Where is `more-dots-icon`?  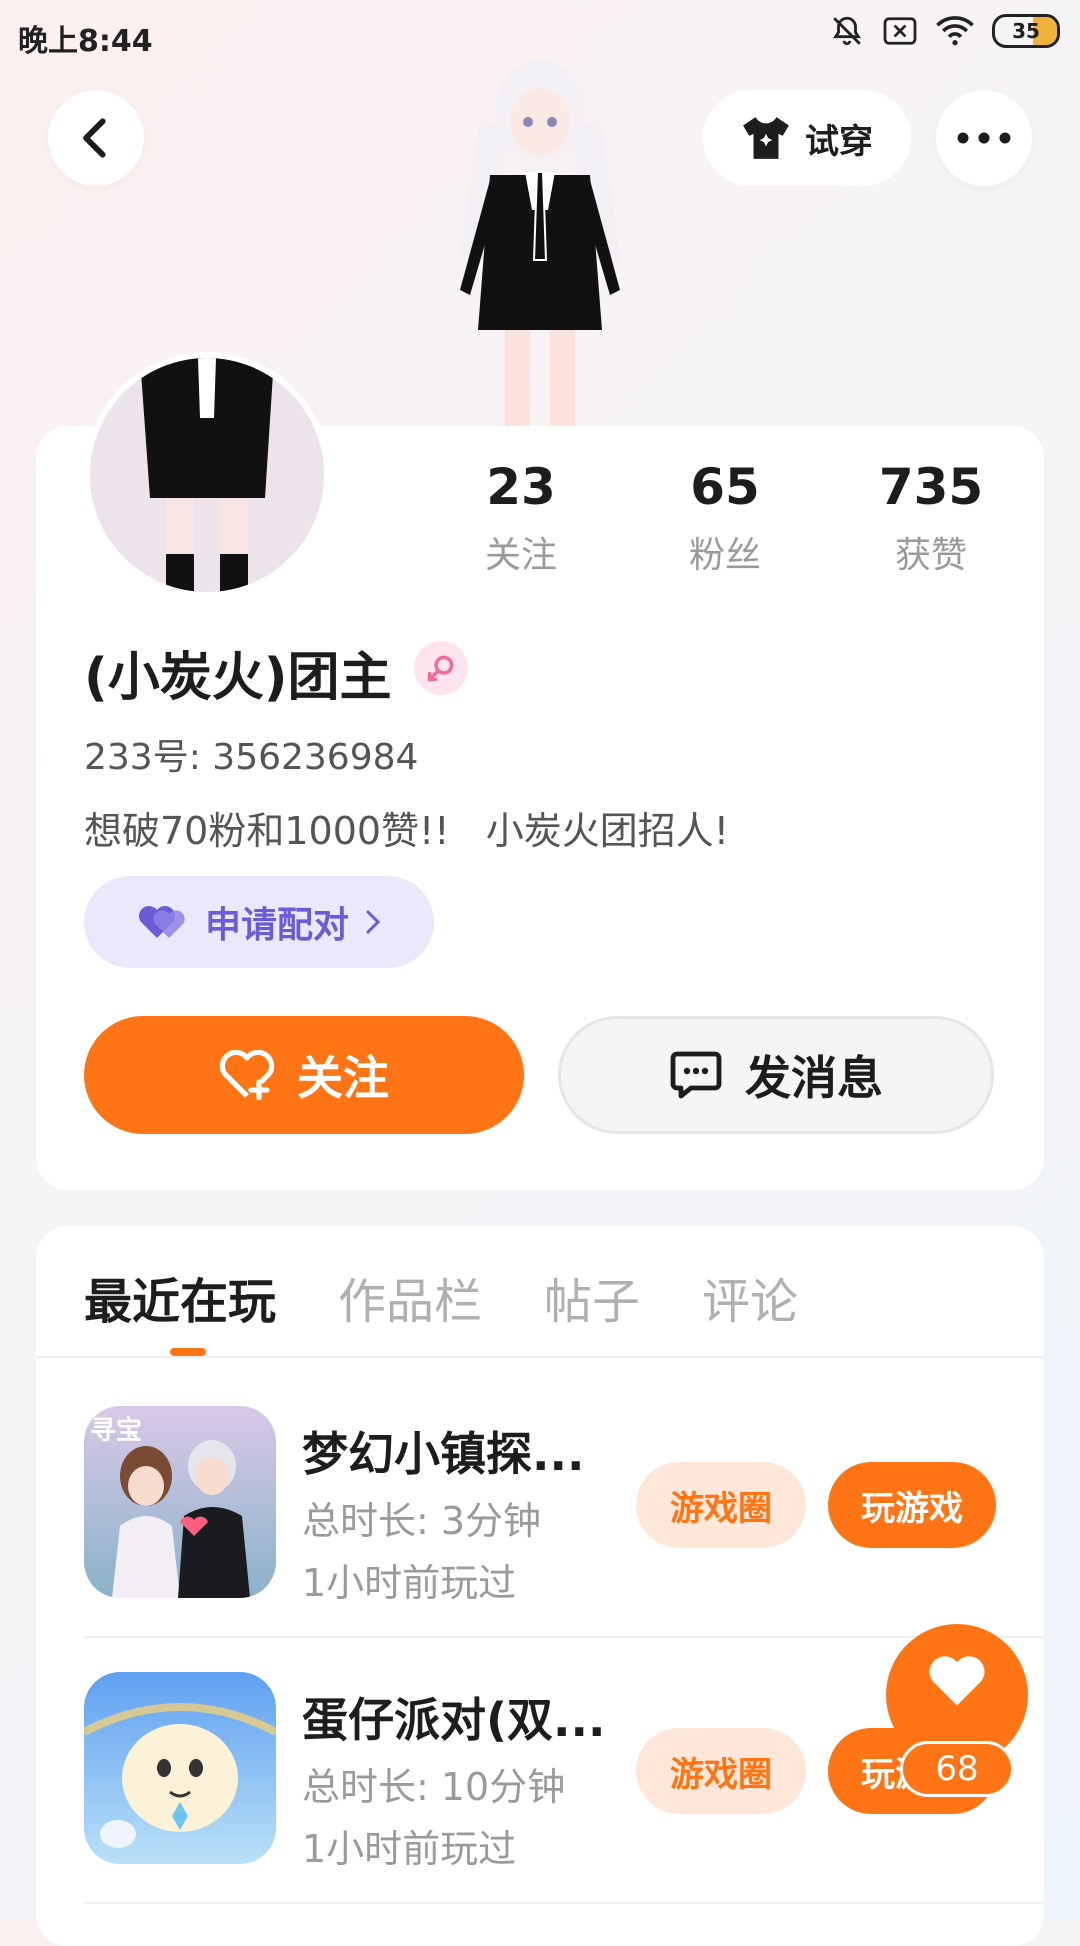 more-dots-icon is located at coordinates (984, 138).